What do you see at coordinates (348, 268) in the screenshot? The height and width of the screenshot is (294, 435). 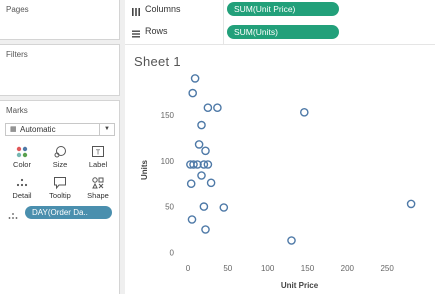 I see `x-tick-label: 200` at bounding box center [348, 268].